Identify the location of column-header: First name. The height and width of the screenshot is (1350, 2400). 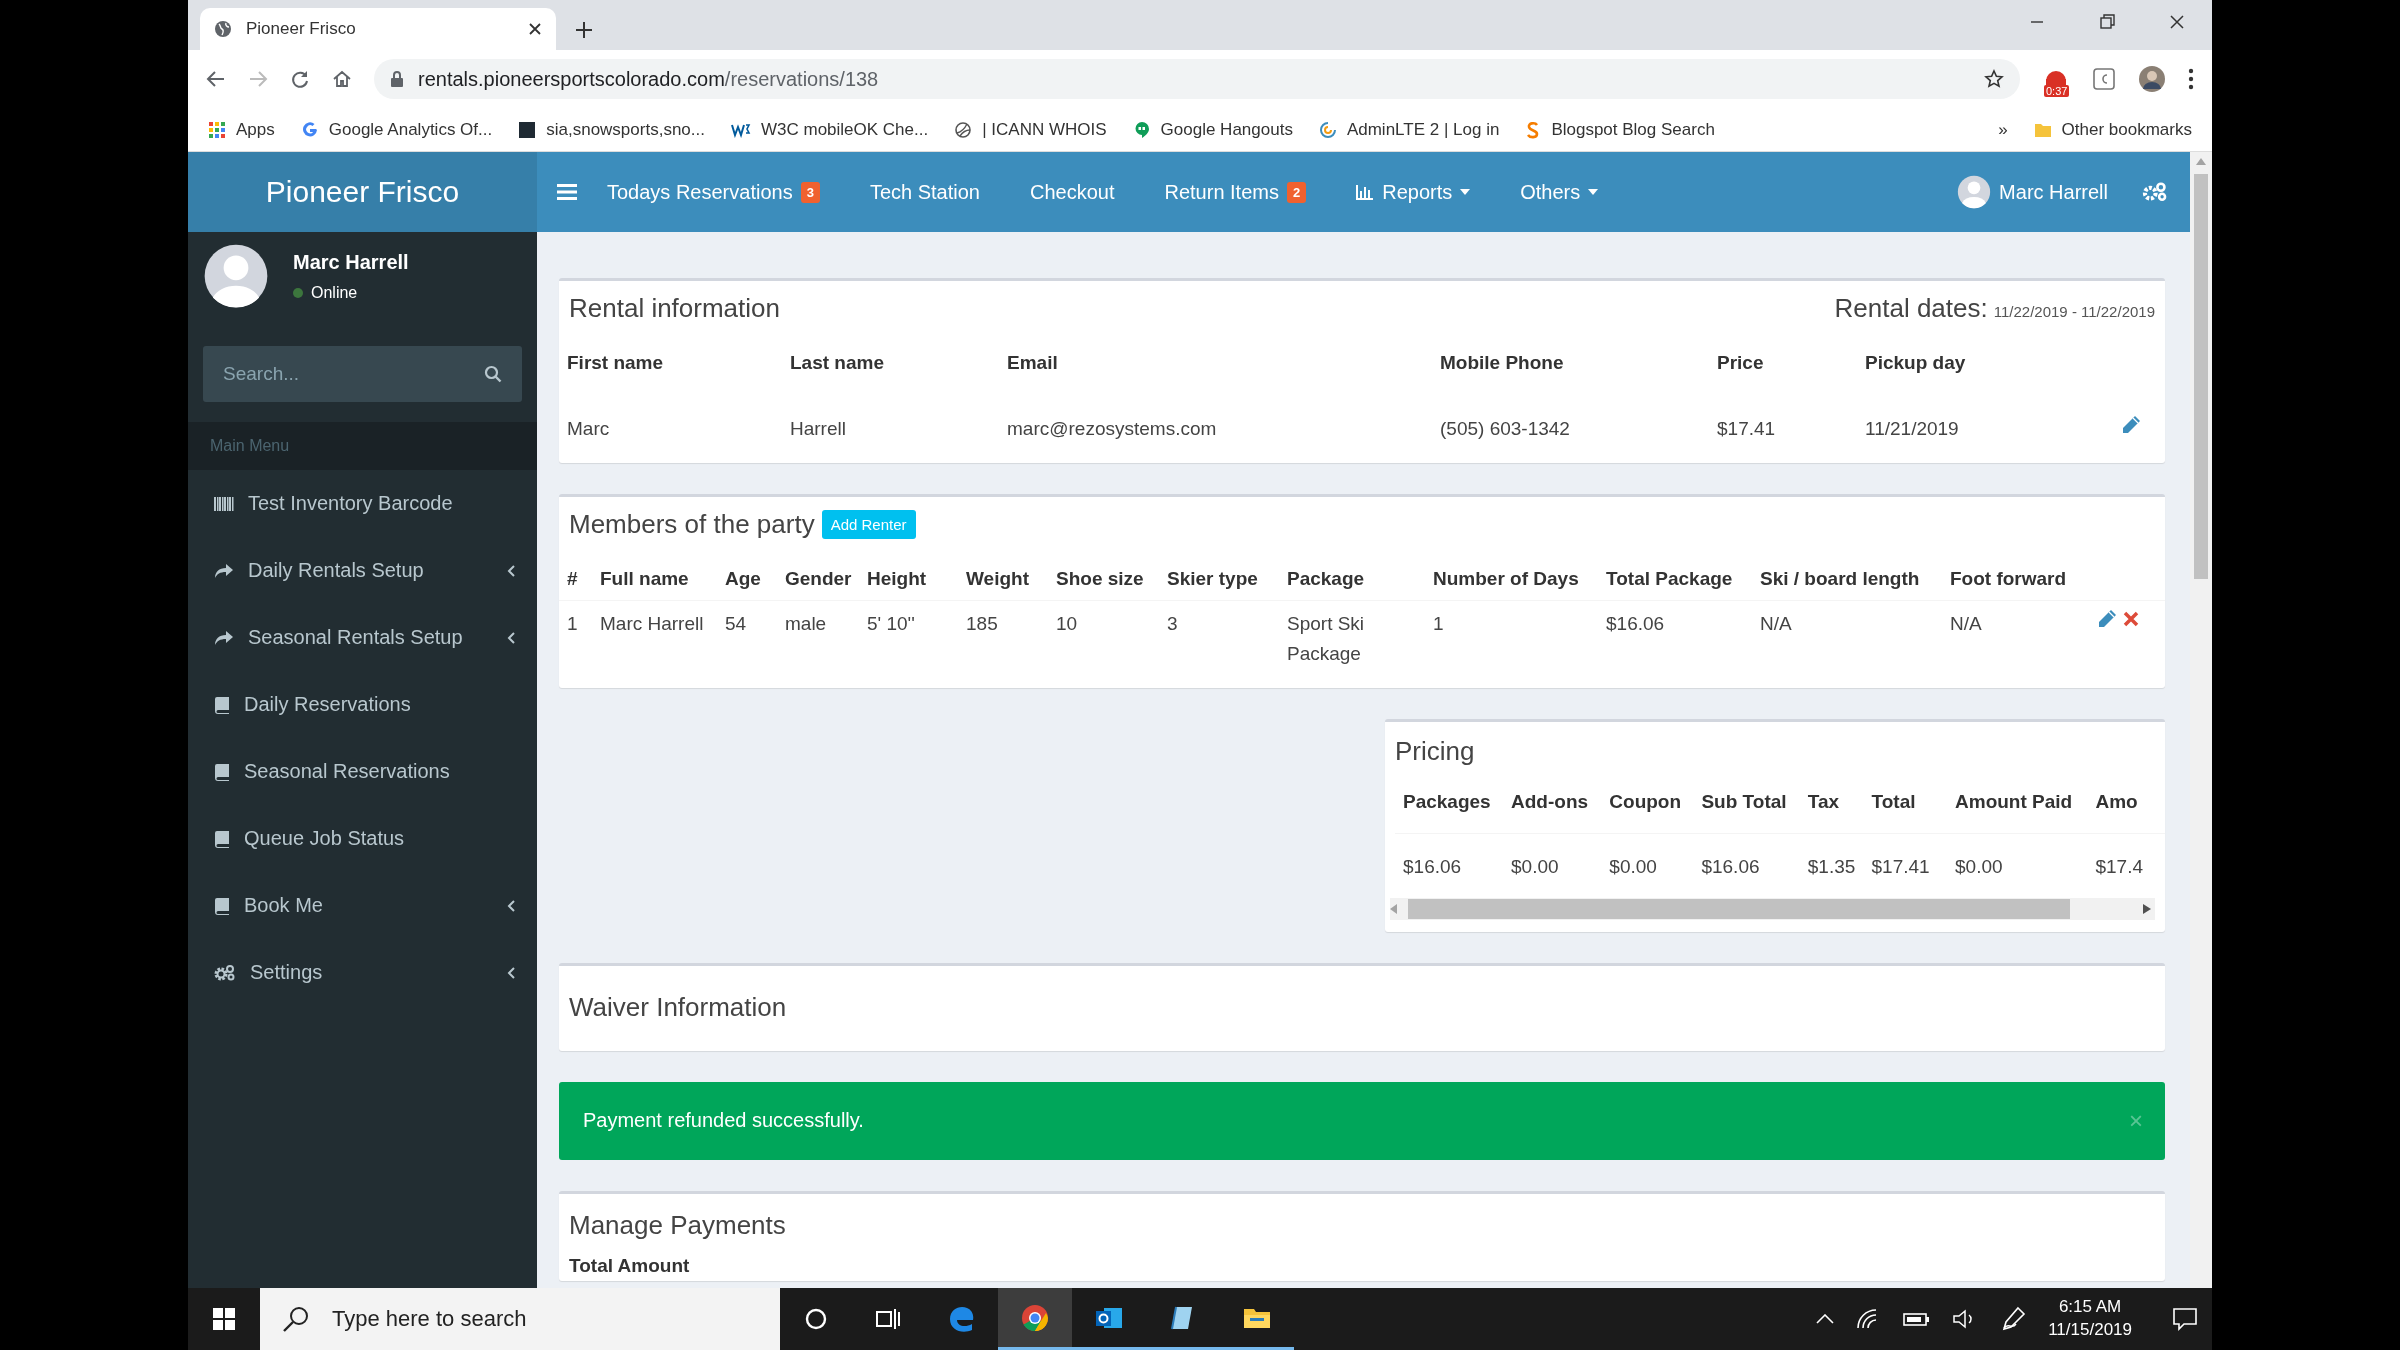
(615, 363).